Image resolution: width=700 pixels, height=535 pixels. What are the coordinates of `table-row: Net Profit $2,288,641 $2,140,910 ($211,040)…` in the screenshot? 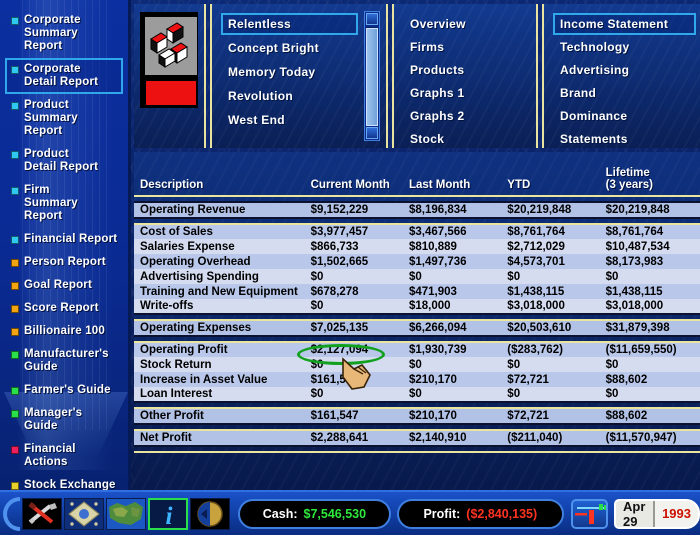 It's located at (417, 438).